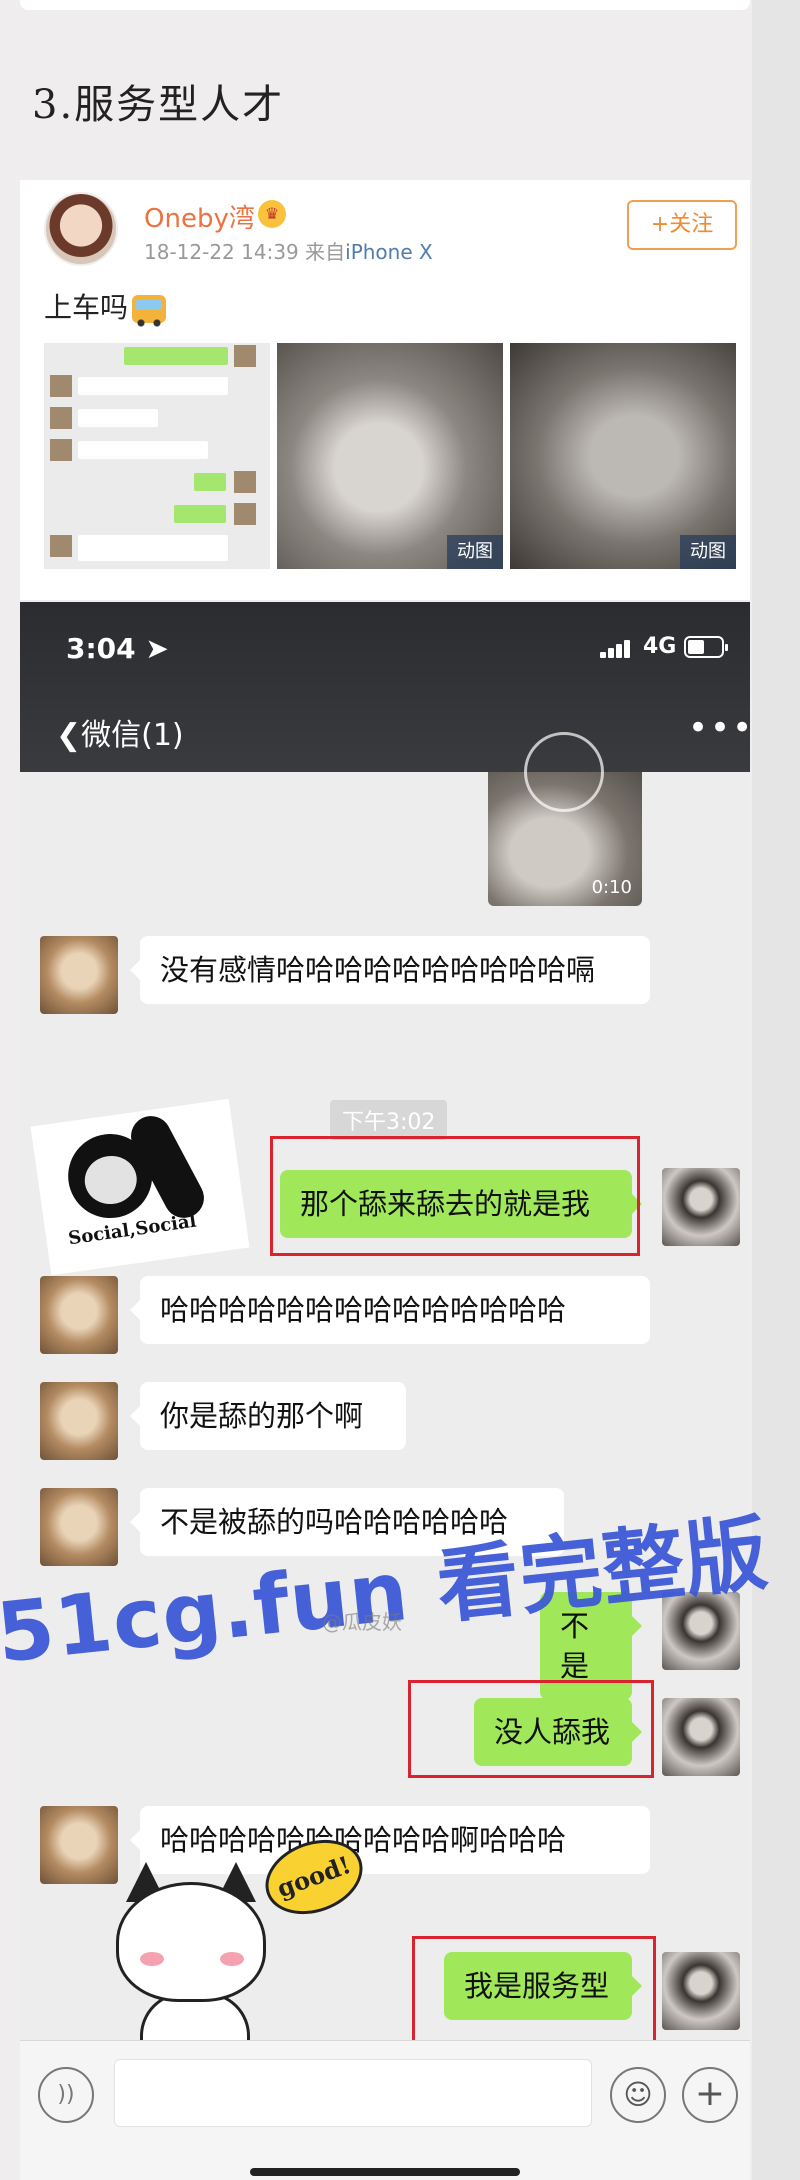 The width and height of the screenshot is (800, 2180). What do you see at coordinates (140, 1187) in the screenshot?
I see `panda-meme-sticker: Social,Social` at bounding box center [140, 1187].